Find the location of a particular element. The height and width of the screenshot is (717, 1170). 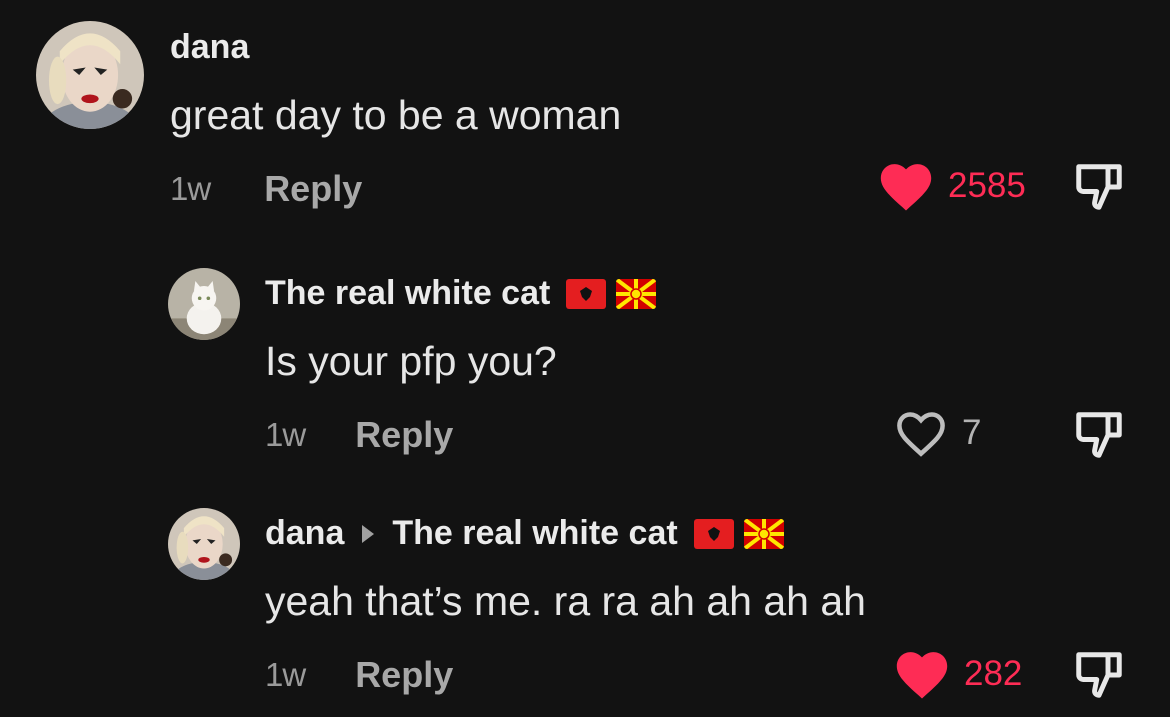

comment-username: dana The real white cat is located at coordinates (524, 533).